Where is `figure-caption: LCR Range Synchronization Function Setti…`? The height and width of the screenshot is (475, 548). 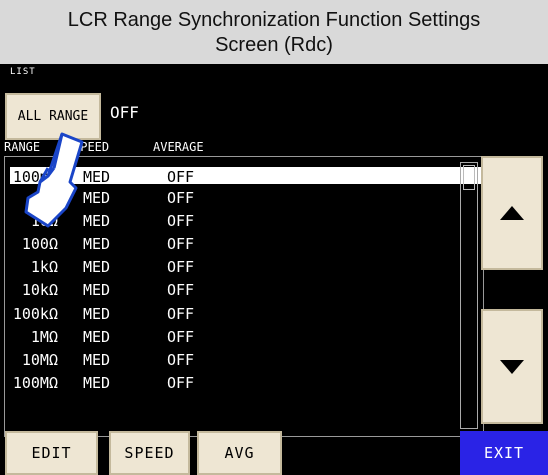
figure-caption: LCR Range Synchronization Function Setti… is located at coordinates (274, 32).